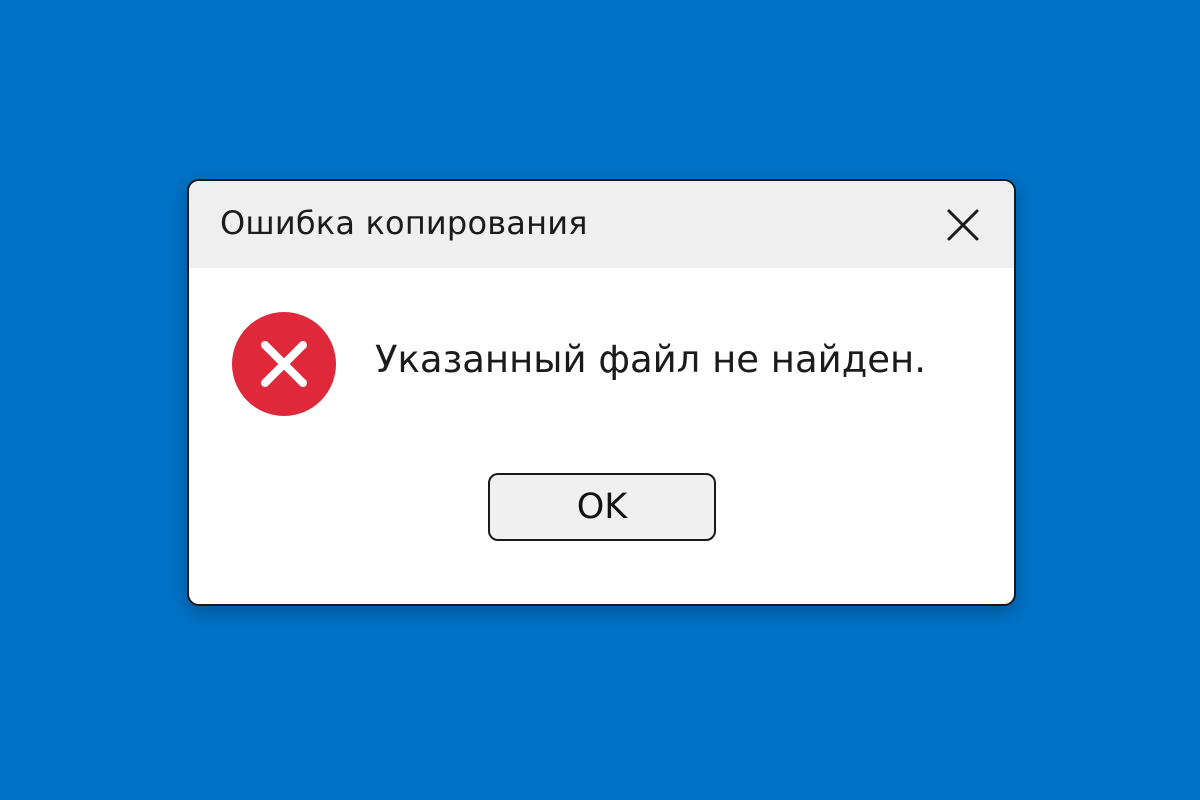 The width and height of the screenshot is (1200, 800). What do you see at coordinates (284, 364) in the screenshot?
I see `error-x-icon` at bounding box center [284, 364].